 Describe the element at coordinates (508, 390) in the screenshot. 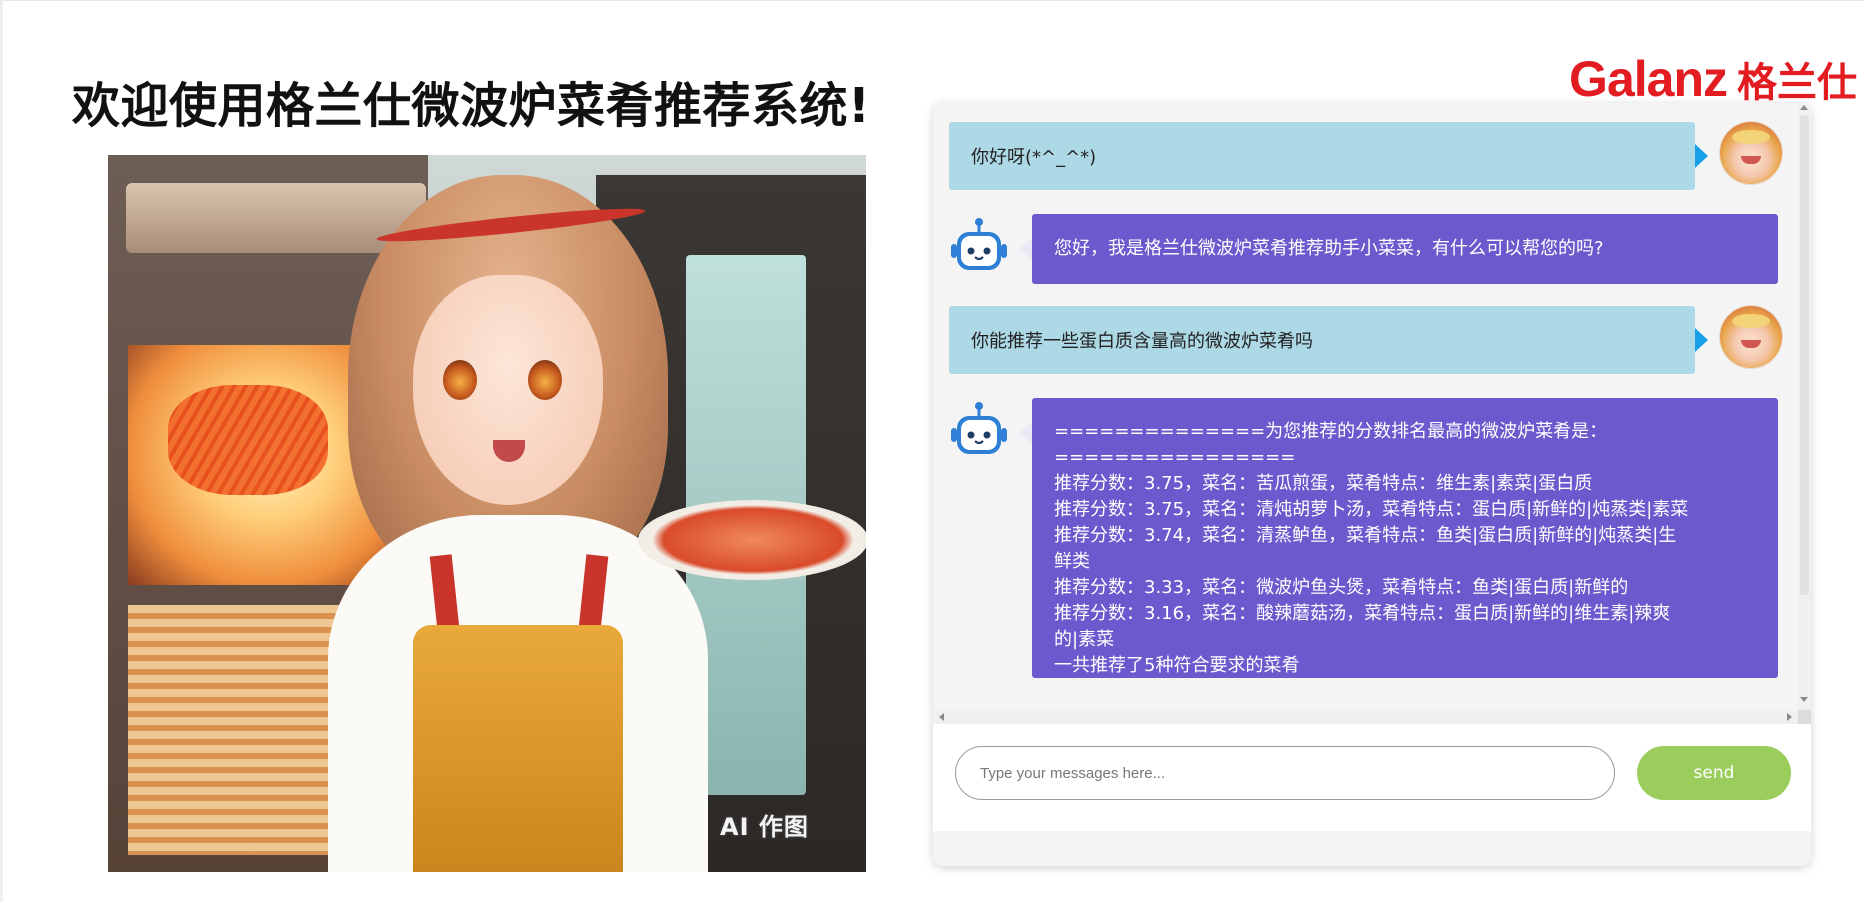

I see `illustration-girl-face` at that location.